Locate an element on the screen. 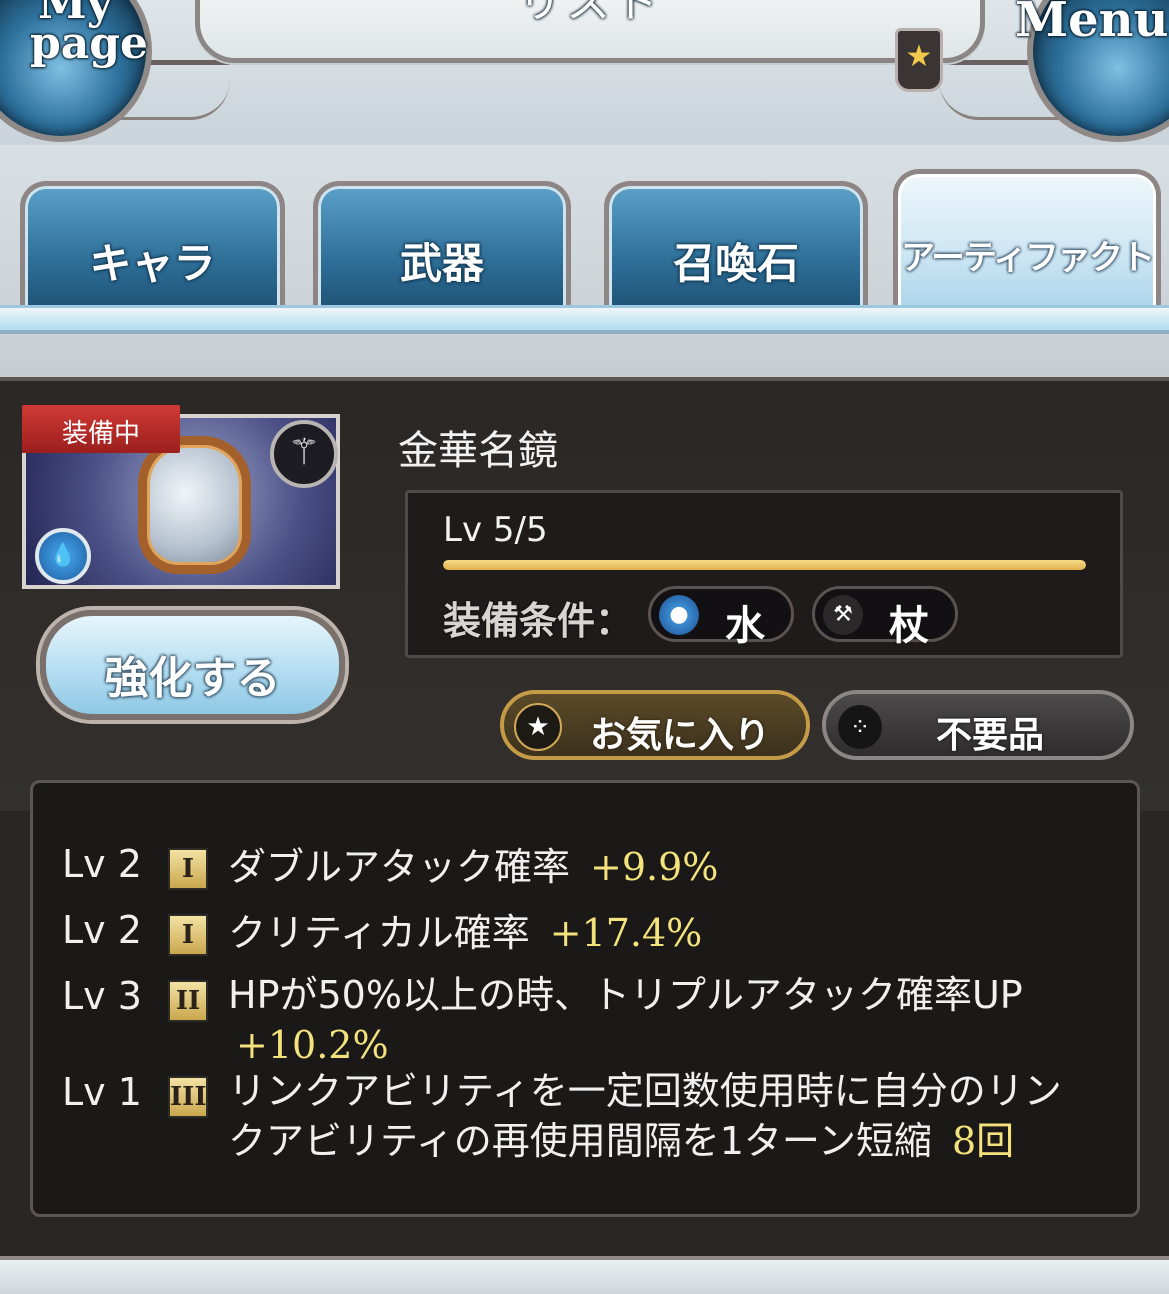 Image resolution: width=1169 pixels, height=1294 pixels. tab-summon: 召喚石 is located at coordinates (736, 245).